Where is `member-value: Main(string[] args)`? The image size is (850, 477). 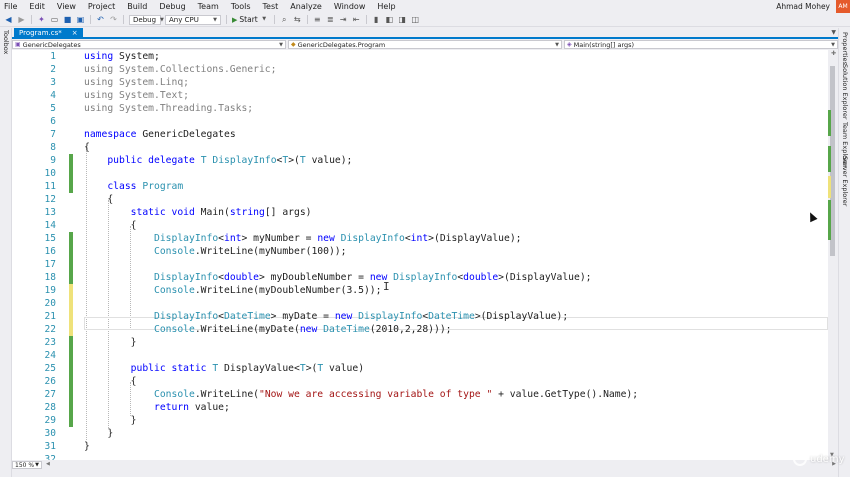
member-value: Main(string[] args) is located at coordinates (604, 44).